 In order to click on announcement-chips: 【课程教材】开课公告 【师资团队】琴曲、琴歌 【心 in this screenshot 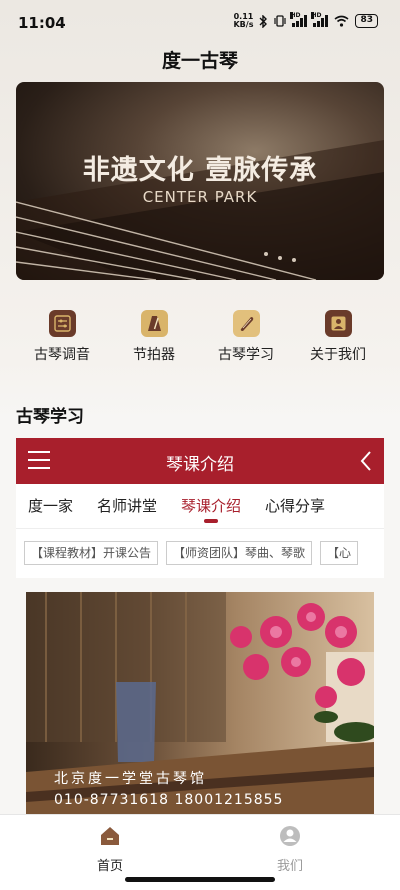, I will do `click(200, 553)`.